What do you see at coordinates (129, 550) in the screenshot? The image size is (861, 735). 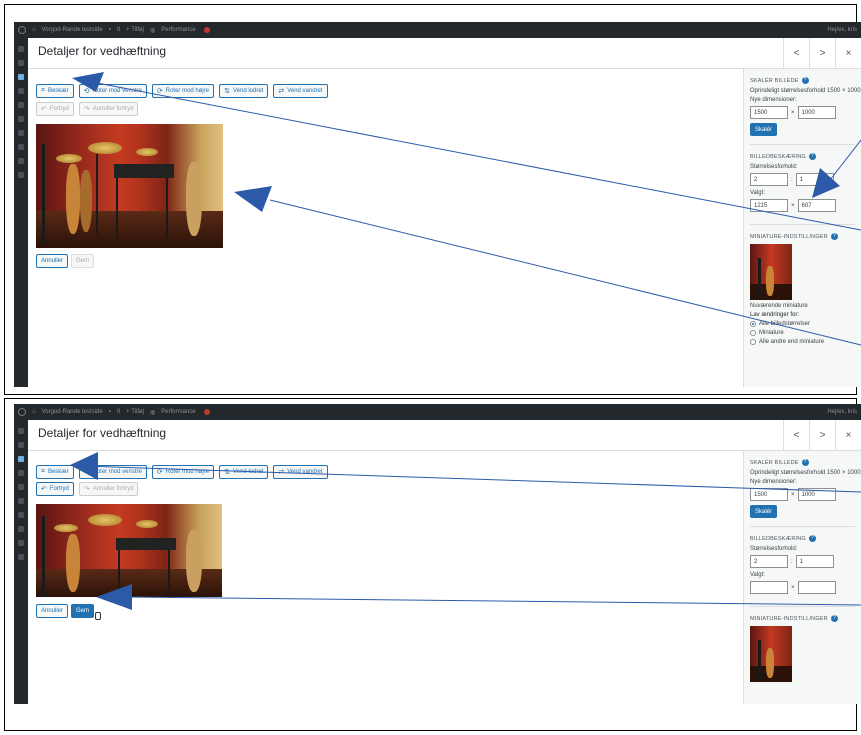 I see `cropped-image` at bounding box center [129, 550].